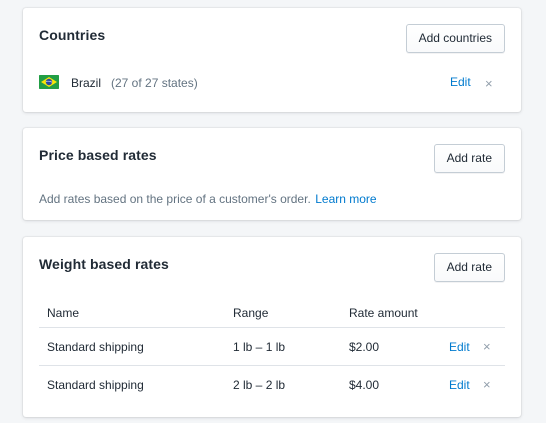 This screenshot has height=423, width=546. What do you see at coordinates (86, 83) in the screenshot?
I see `country-name: Brazil` at bounding box center [86, 83].